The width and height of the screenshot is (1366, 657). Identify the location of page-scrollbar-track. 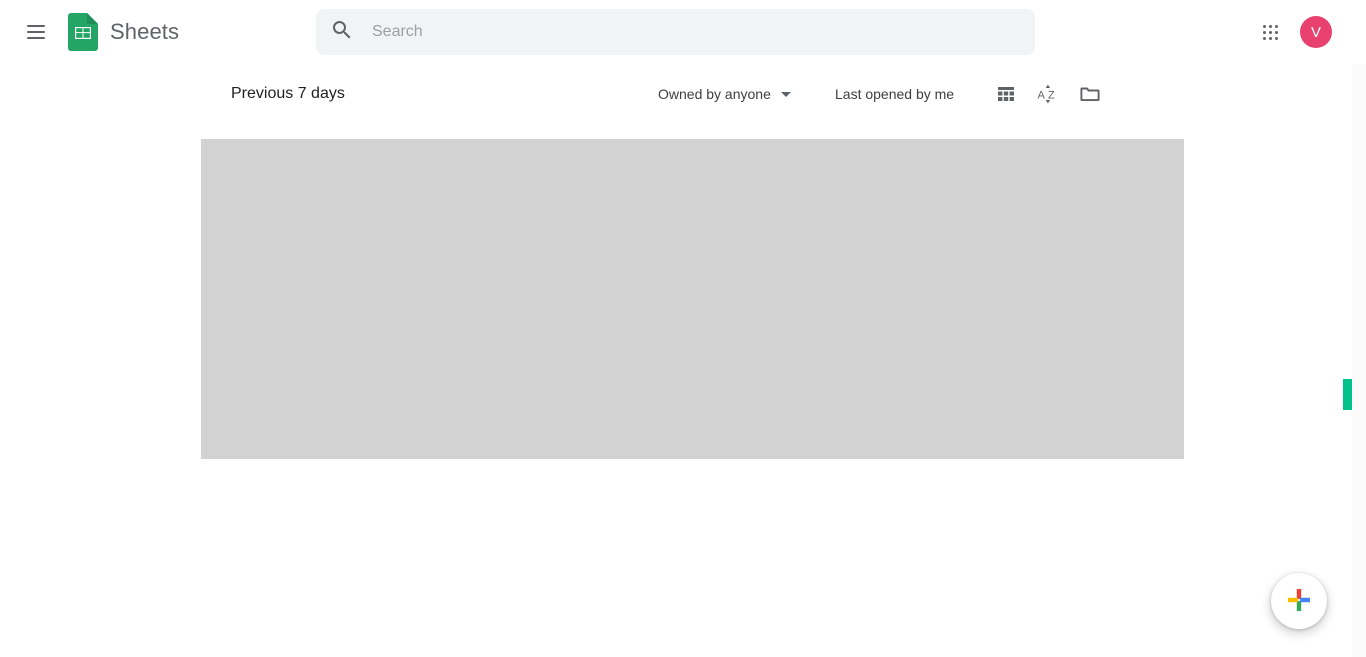
(1354, 360).